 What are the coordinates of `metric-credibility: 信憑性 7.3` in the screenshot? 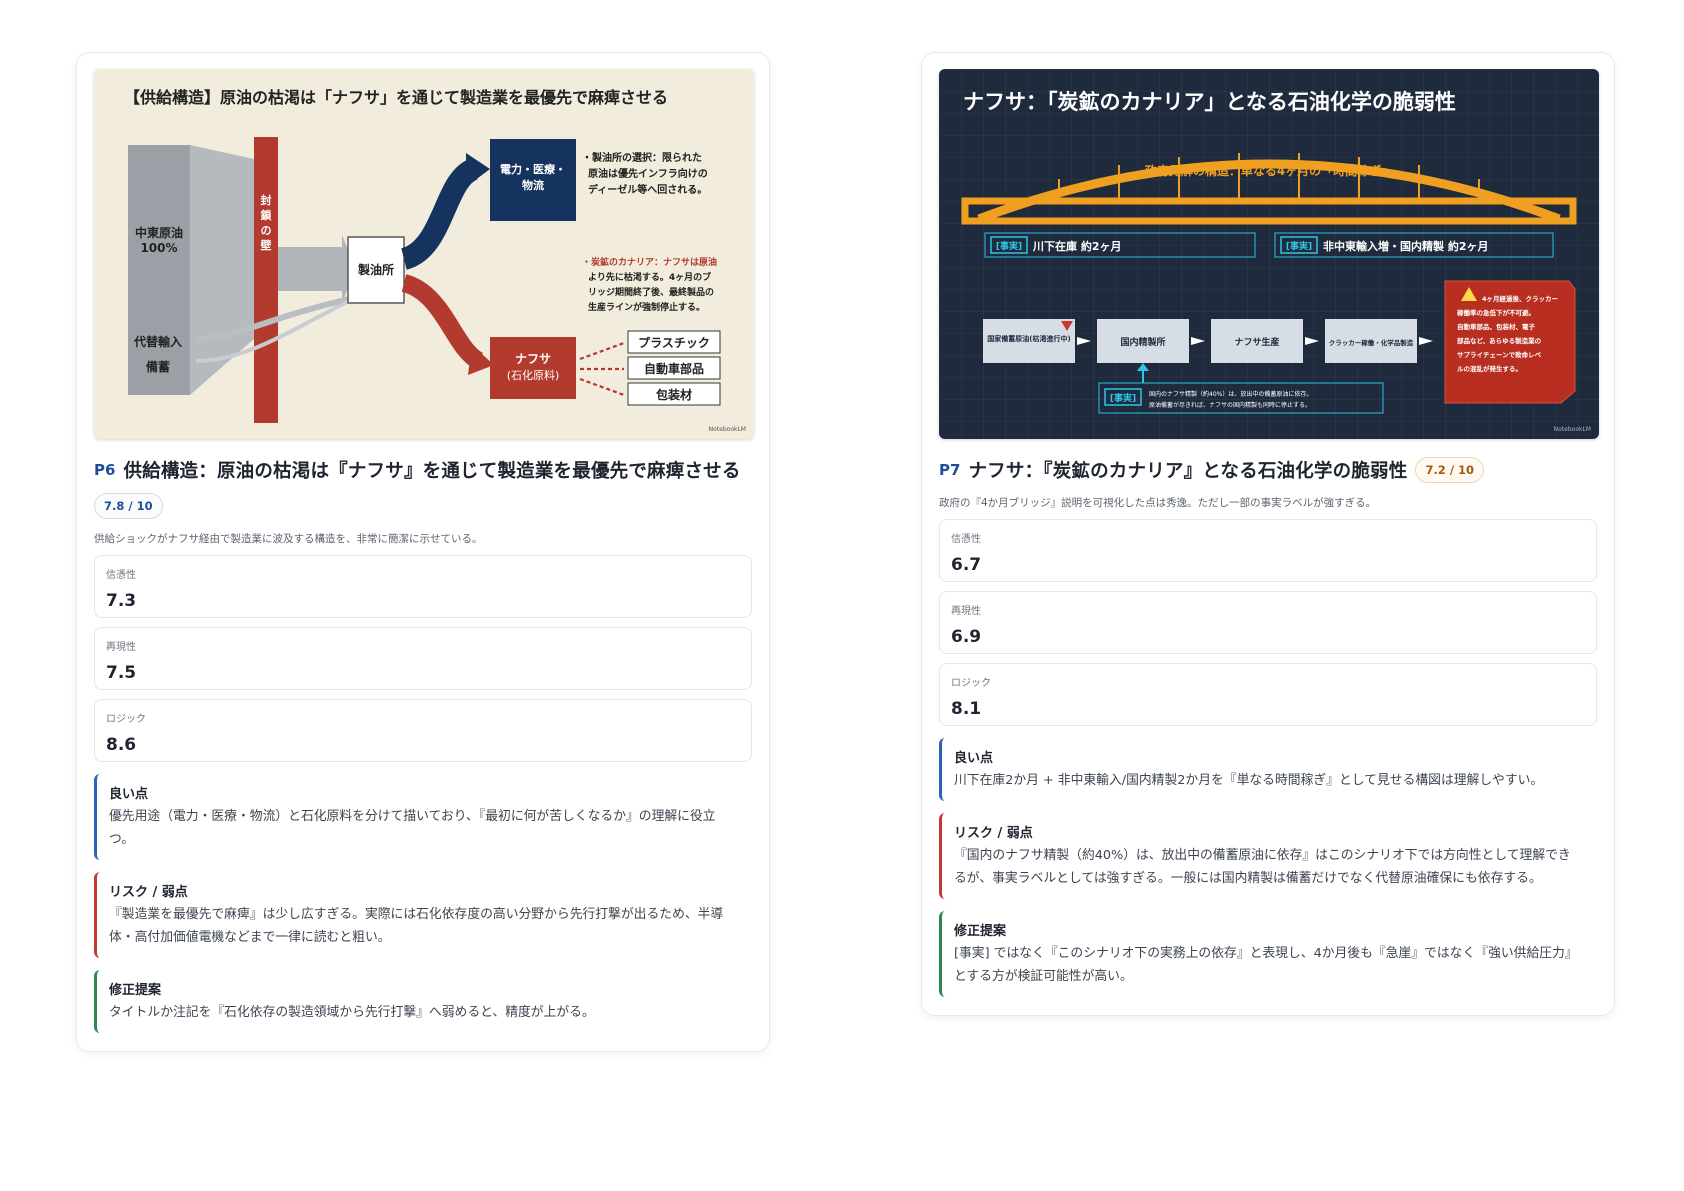 It's located at (423, 586).